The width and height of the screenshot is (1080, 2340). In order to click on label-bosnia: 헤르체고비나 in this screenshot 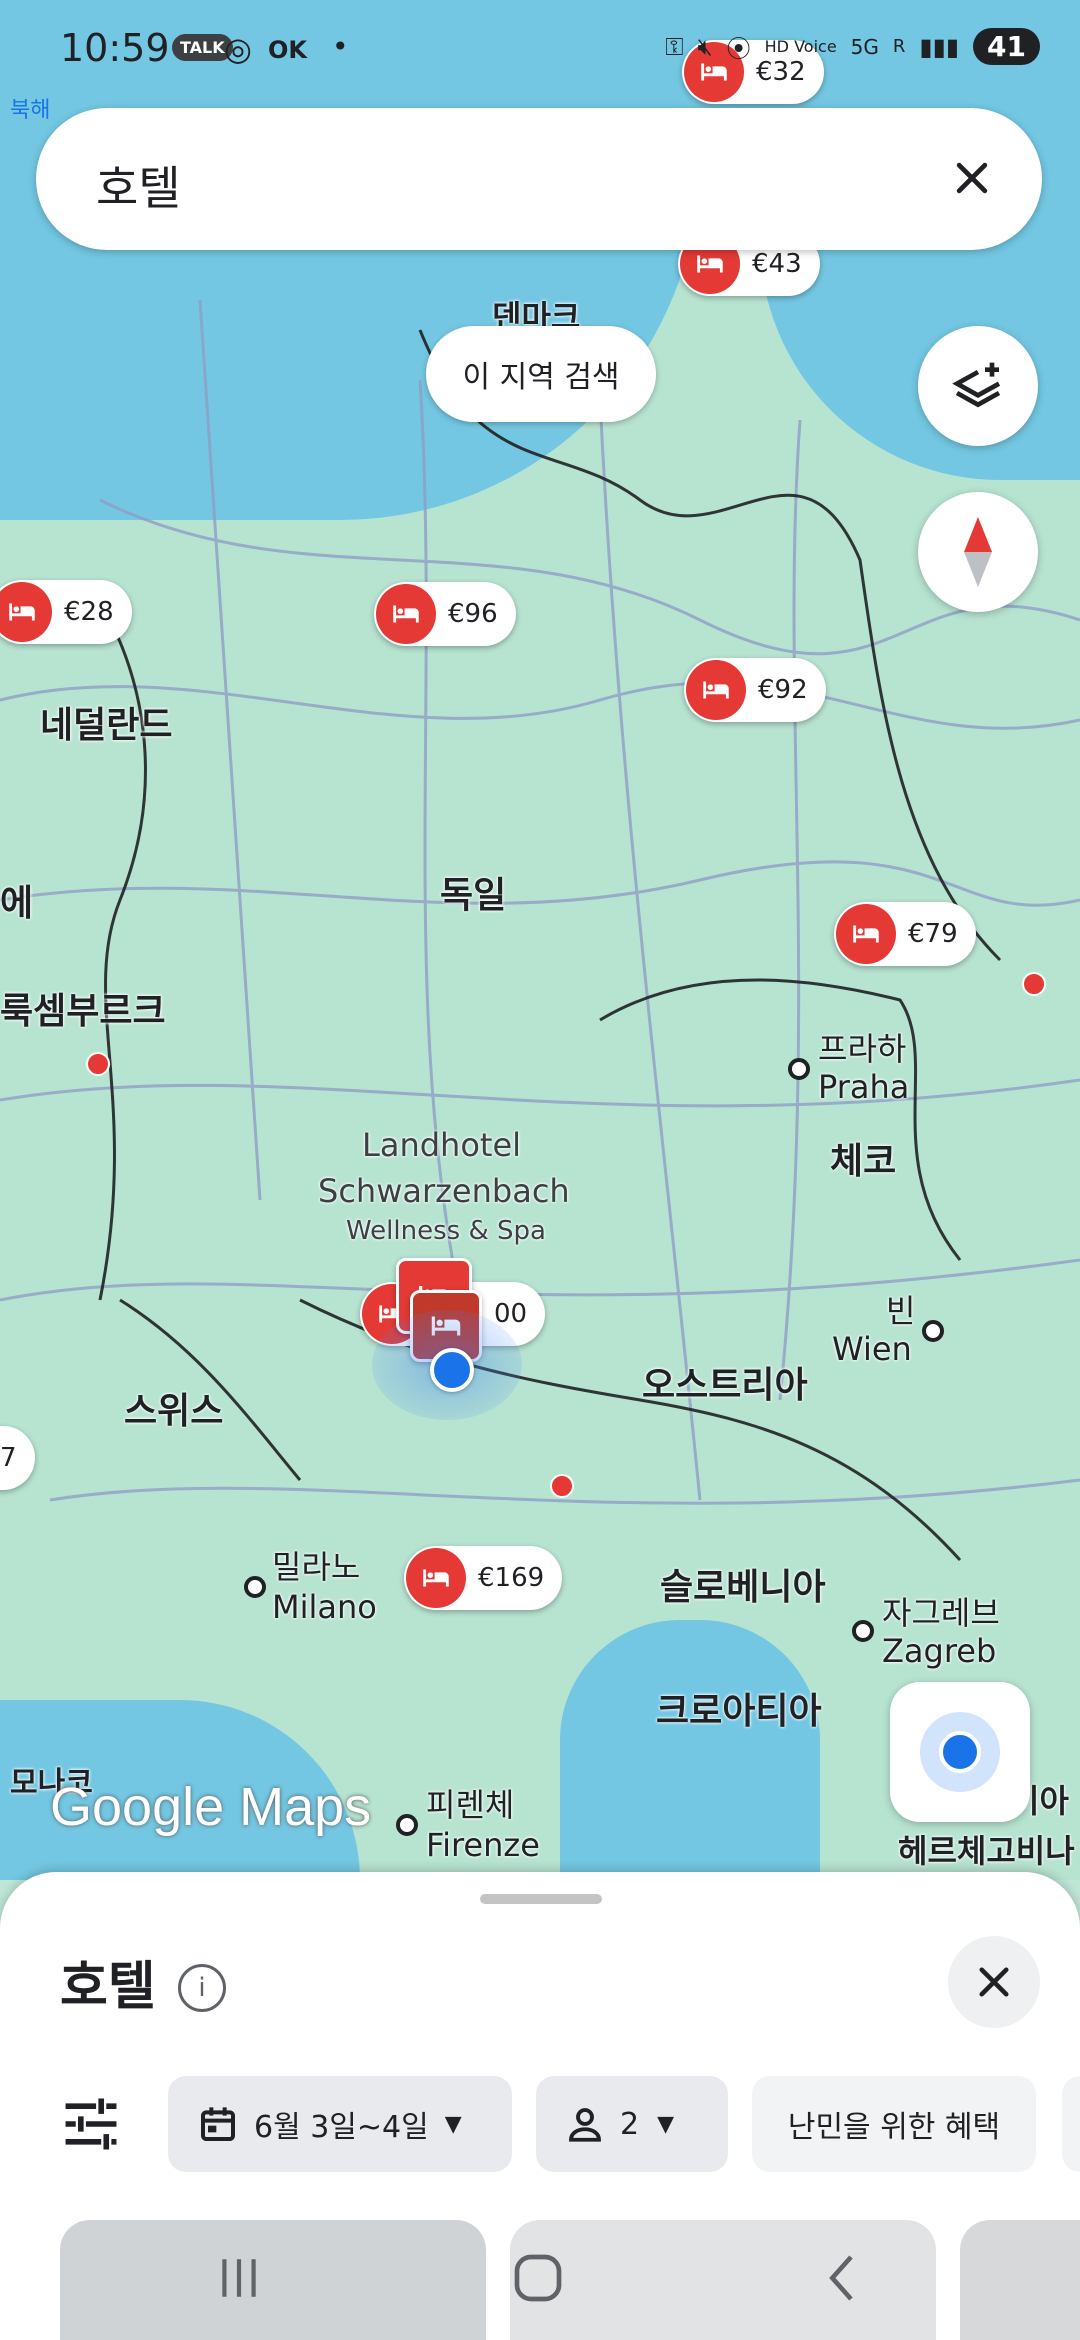, I will do `click(986, 1851)`.